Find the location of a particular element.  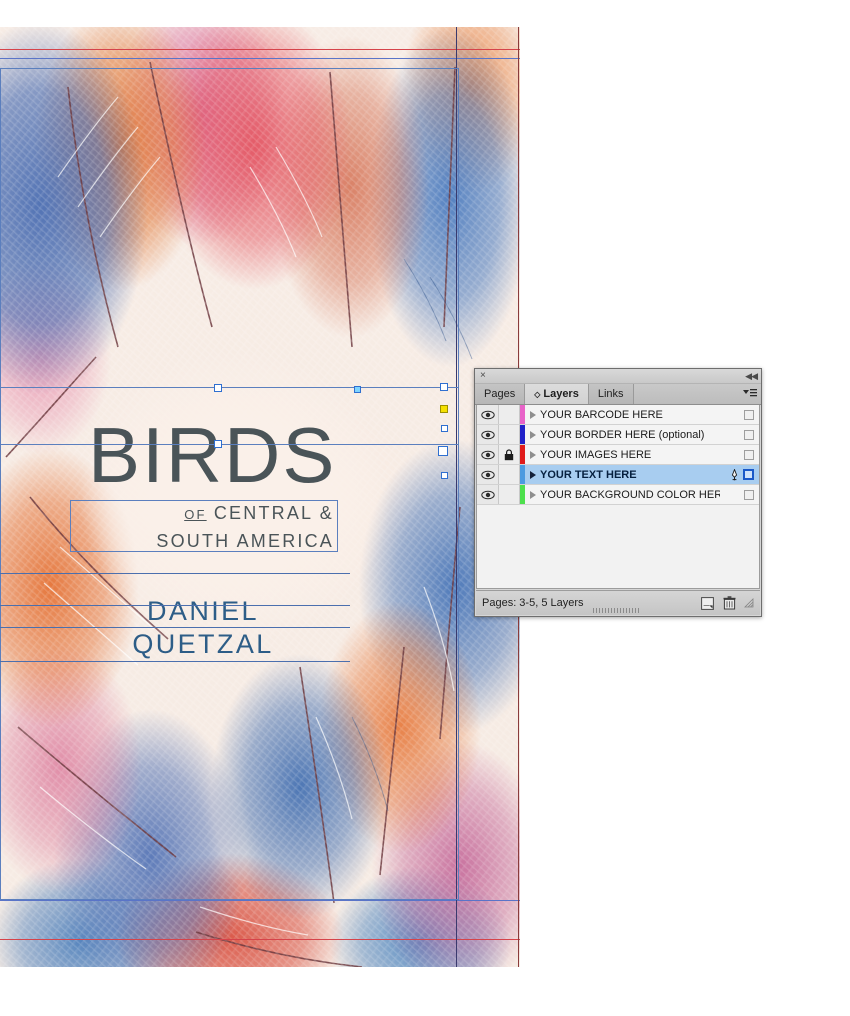

layer-name-label: YOUR TEXT HERE is located at coordinates (588, 474).